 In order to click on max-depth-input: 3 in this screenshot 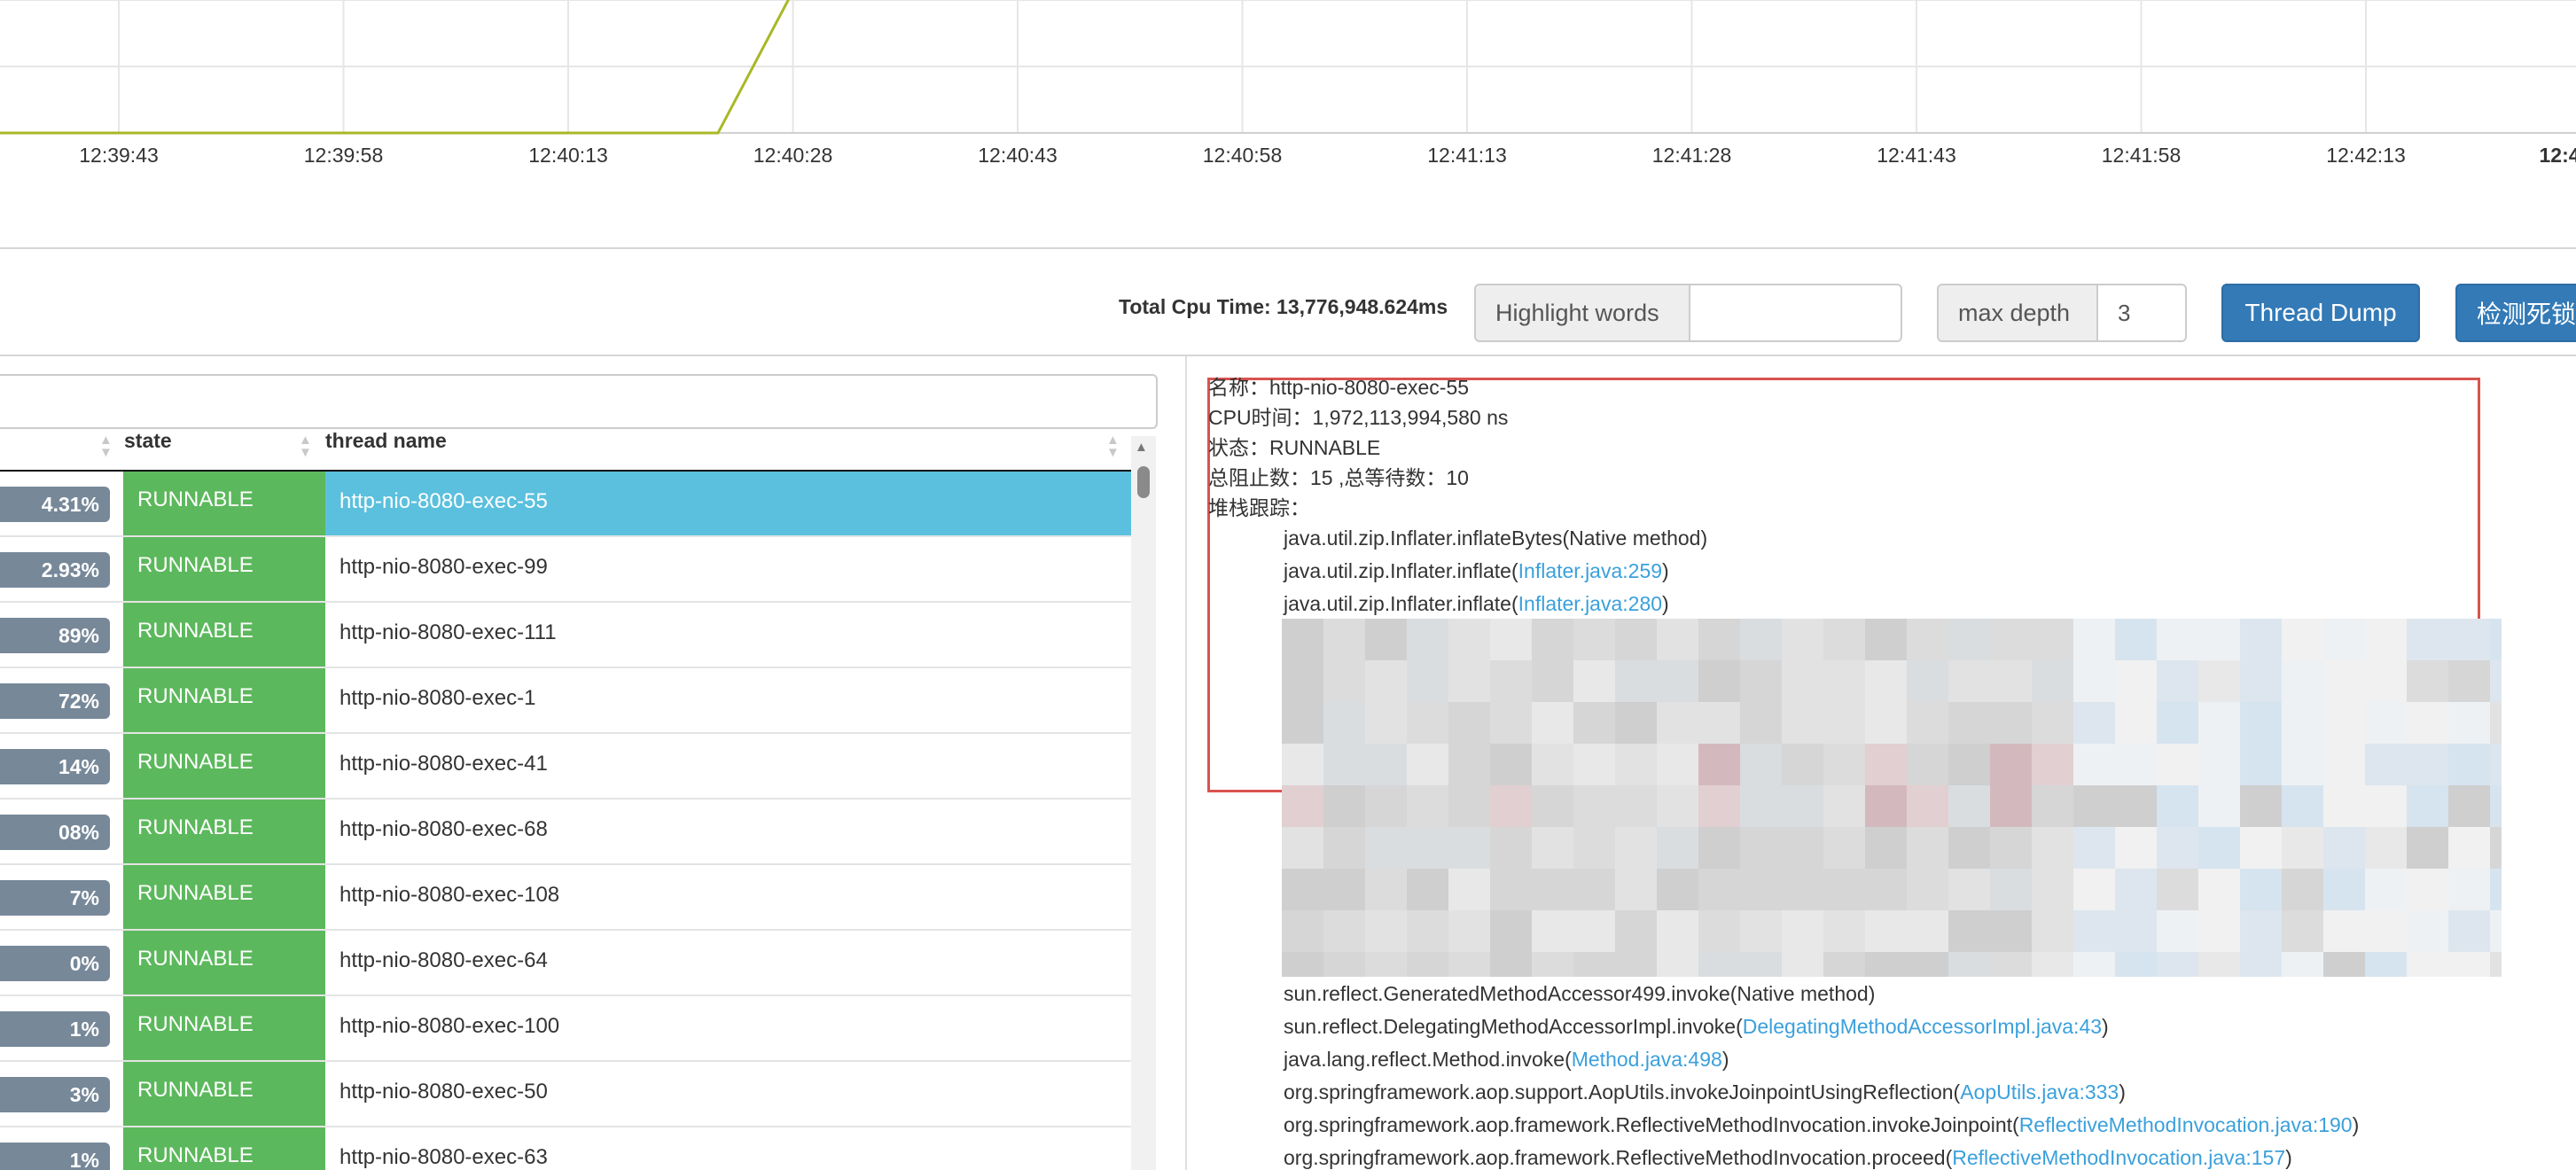, I will do `click(2142, 313)`.